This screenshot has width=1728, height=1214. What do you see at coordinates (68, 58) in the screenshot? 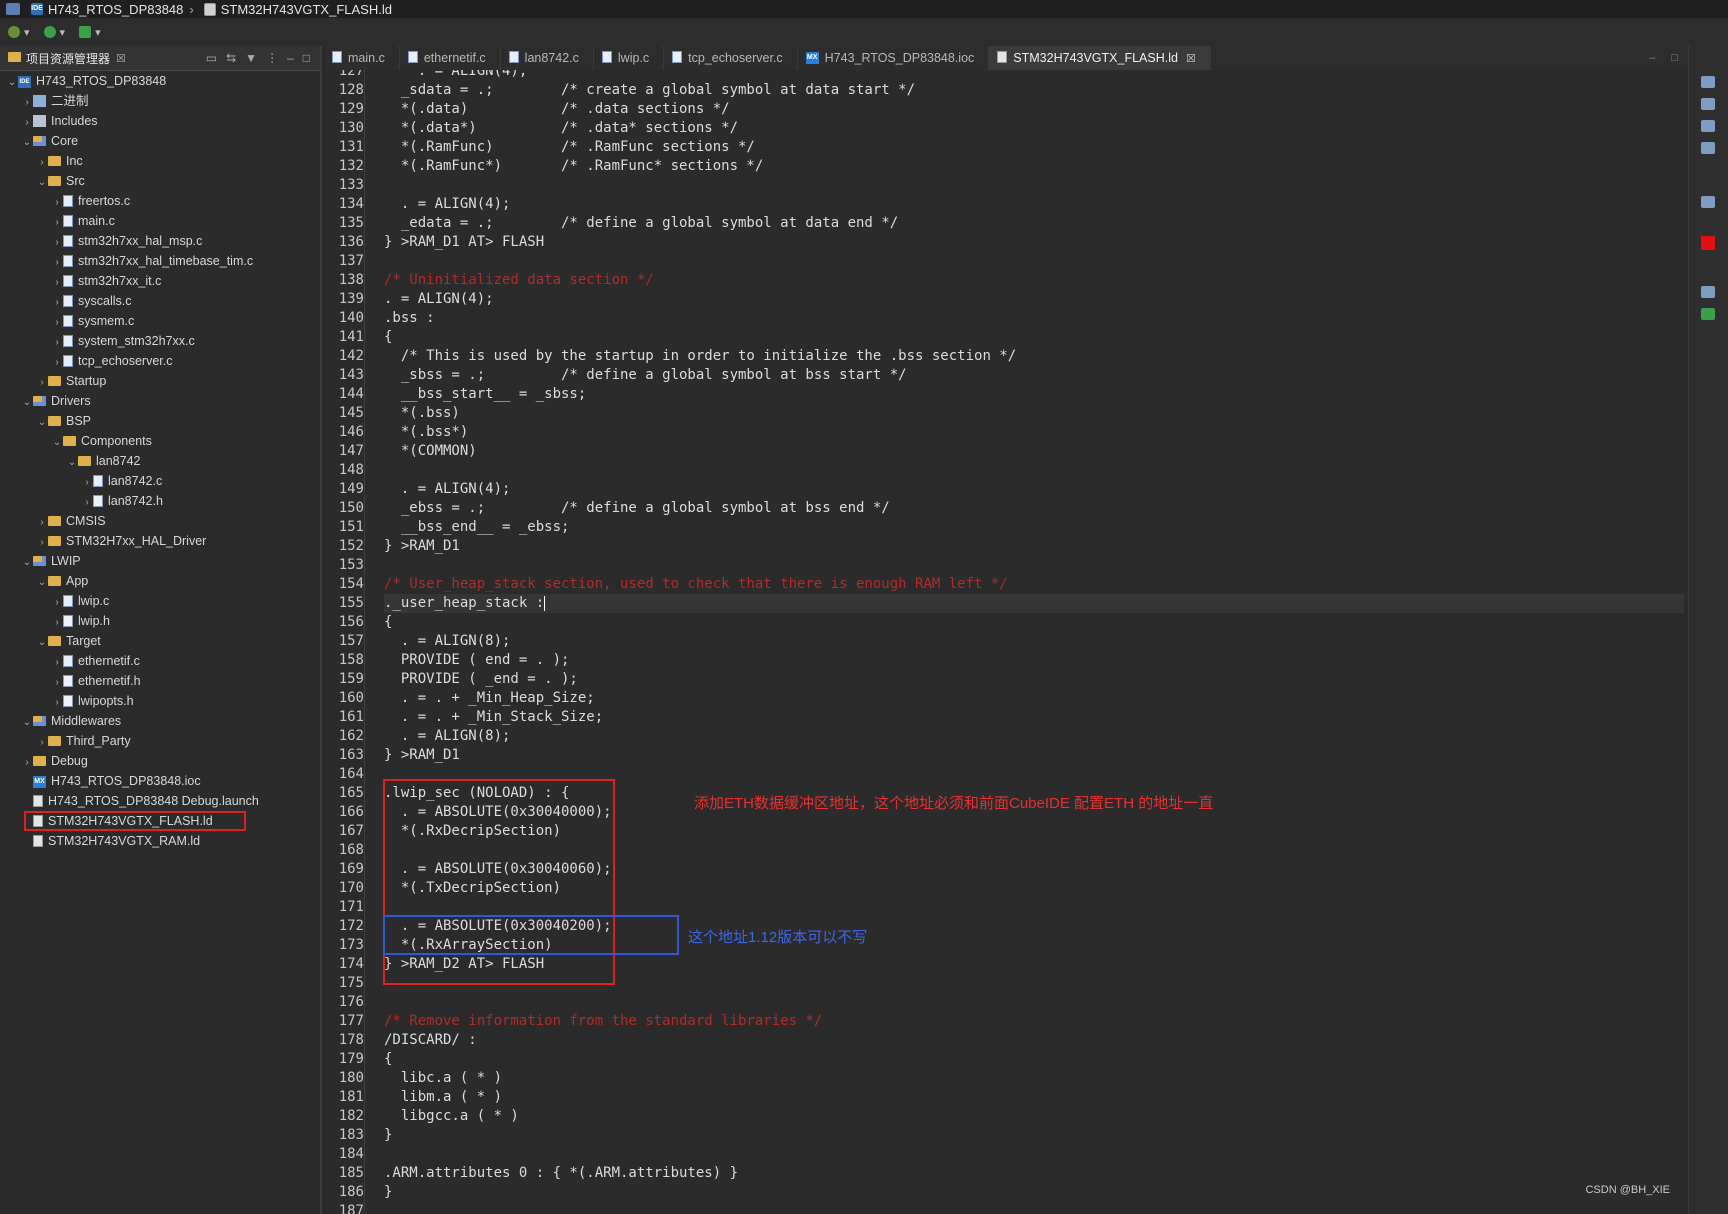
I see `project-explorer-title: 项目资源管理器` at bounding box center [68, 58].